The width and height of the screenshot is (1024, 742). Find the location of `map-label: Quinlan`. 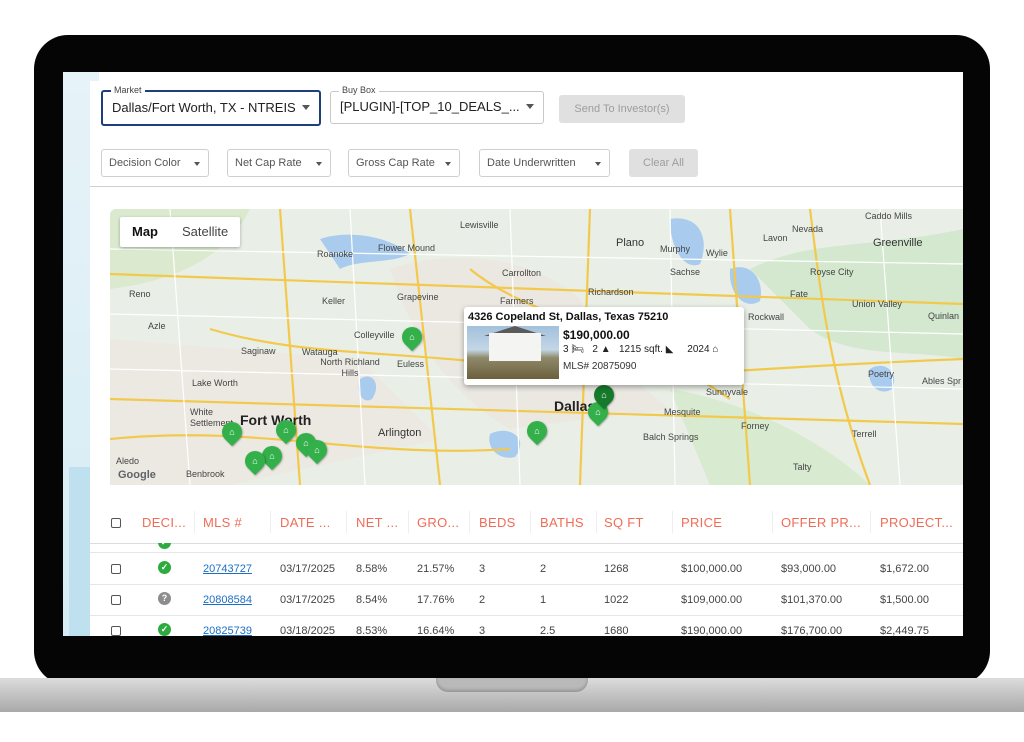

map-label: Quinlan is located at coordinates (944, 316).